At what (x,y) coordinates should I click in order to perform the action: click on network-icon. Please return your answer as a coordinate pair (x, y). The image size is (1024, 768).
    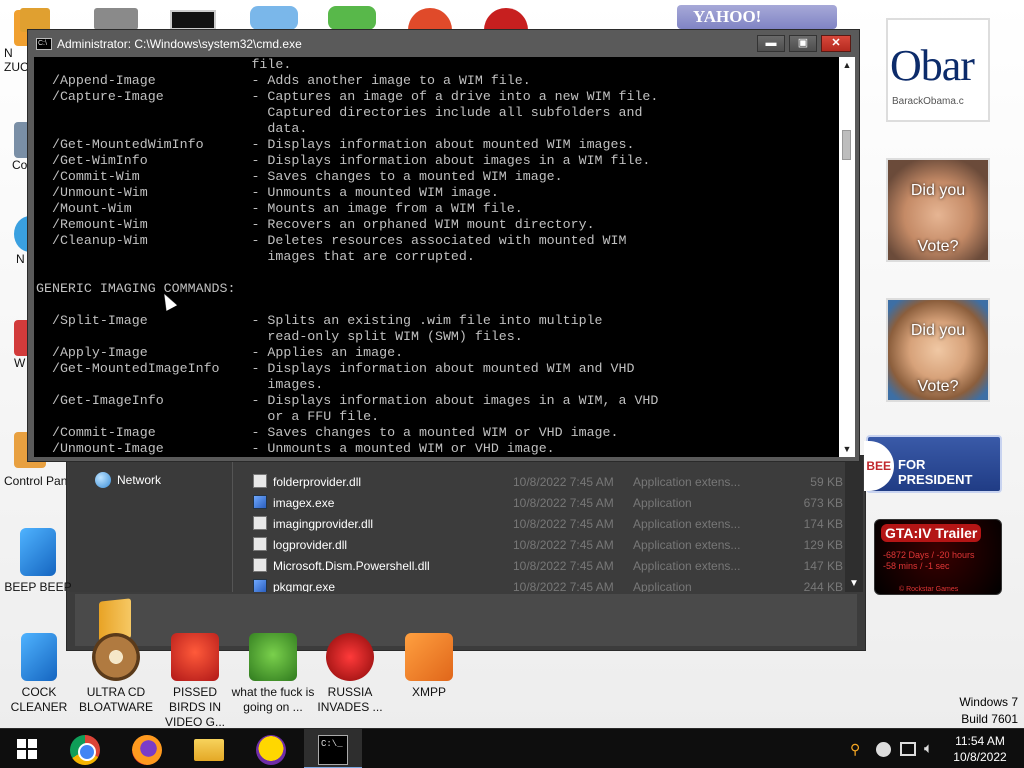
    Looking at the image, I should click on (908, 749).